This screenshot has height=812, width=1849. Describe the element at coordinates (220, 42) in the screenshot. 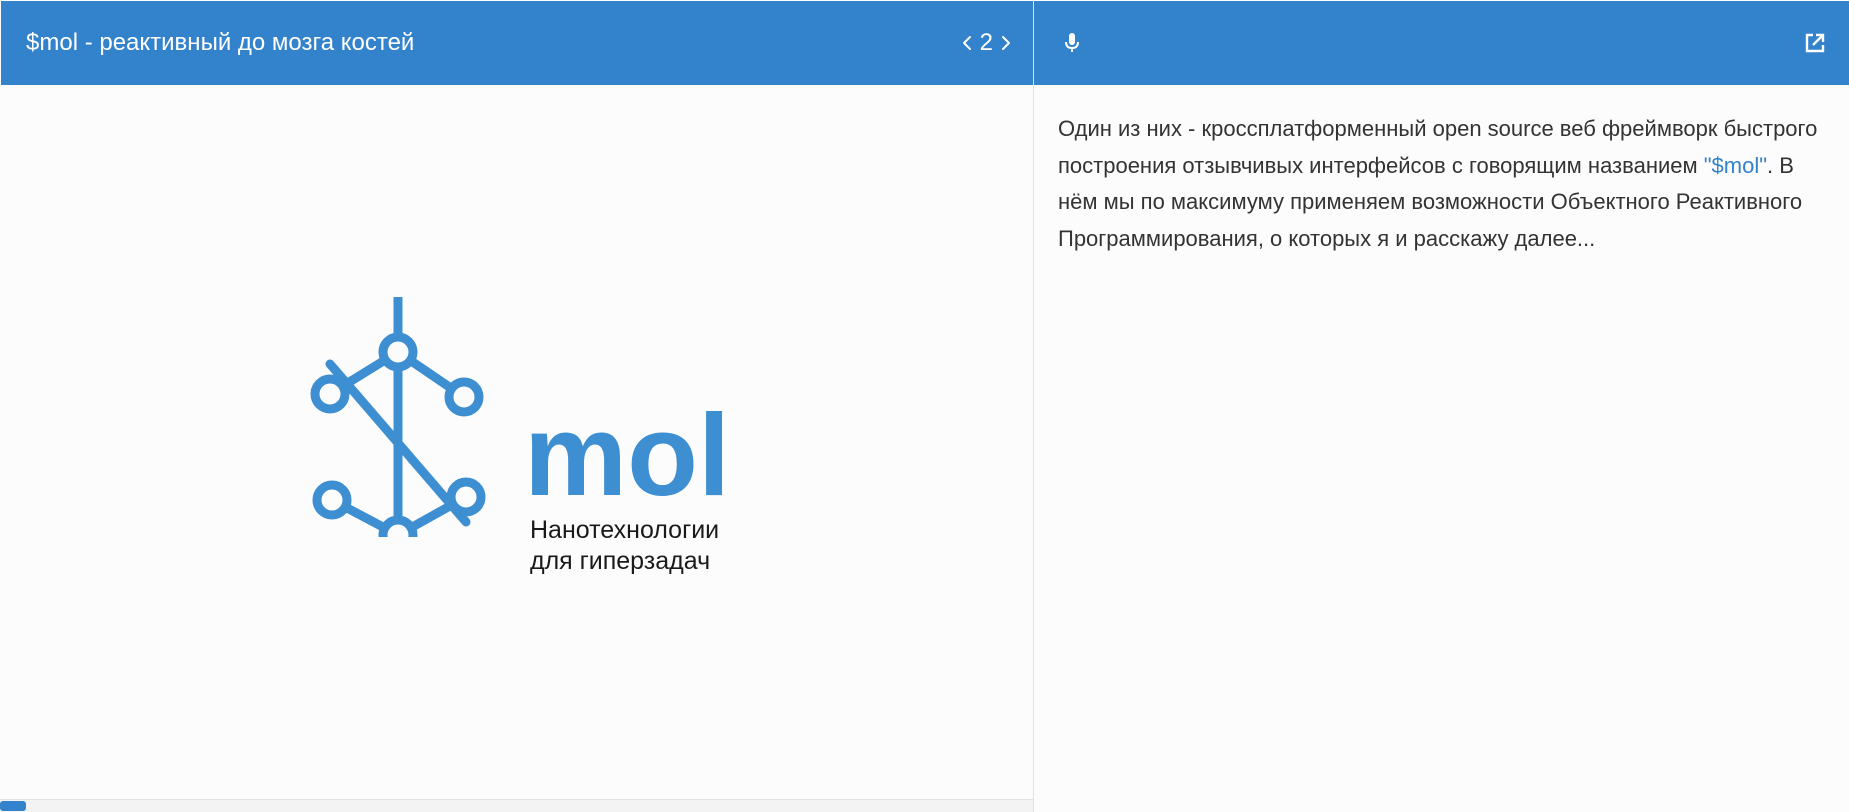

I see `slide-title: $mol - реактивный до мозга костей` at that location.